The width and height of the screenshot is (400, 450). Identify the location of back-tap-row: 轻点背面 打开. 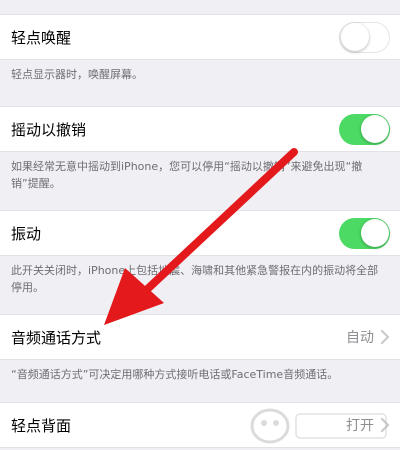
(200, 425).